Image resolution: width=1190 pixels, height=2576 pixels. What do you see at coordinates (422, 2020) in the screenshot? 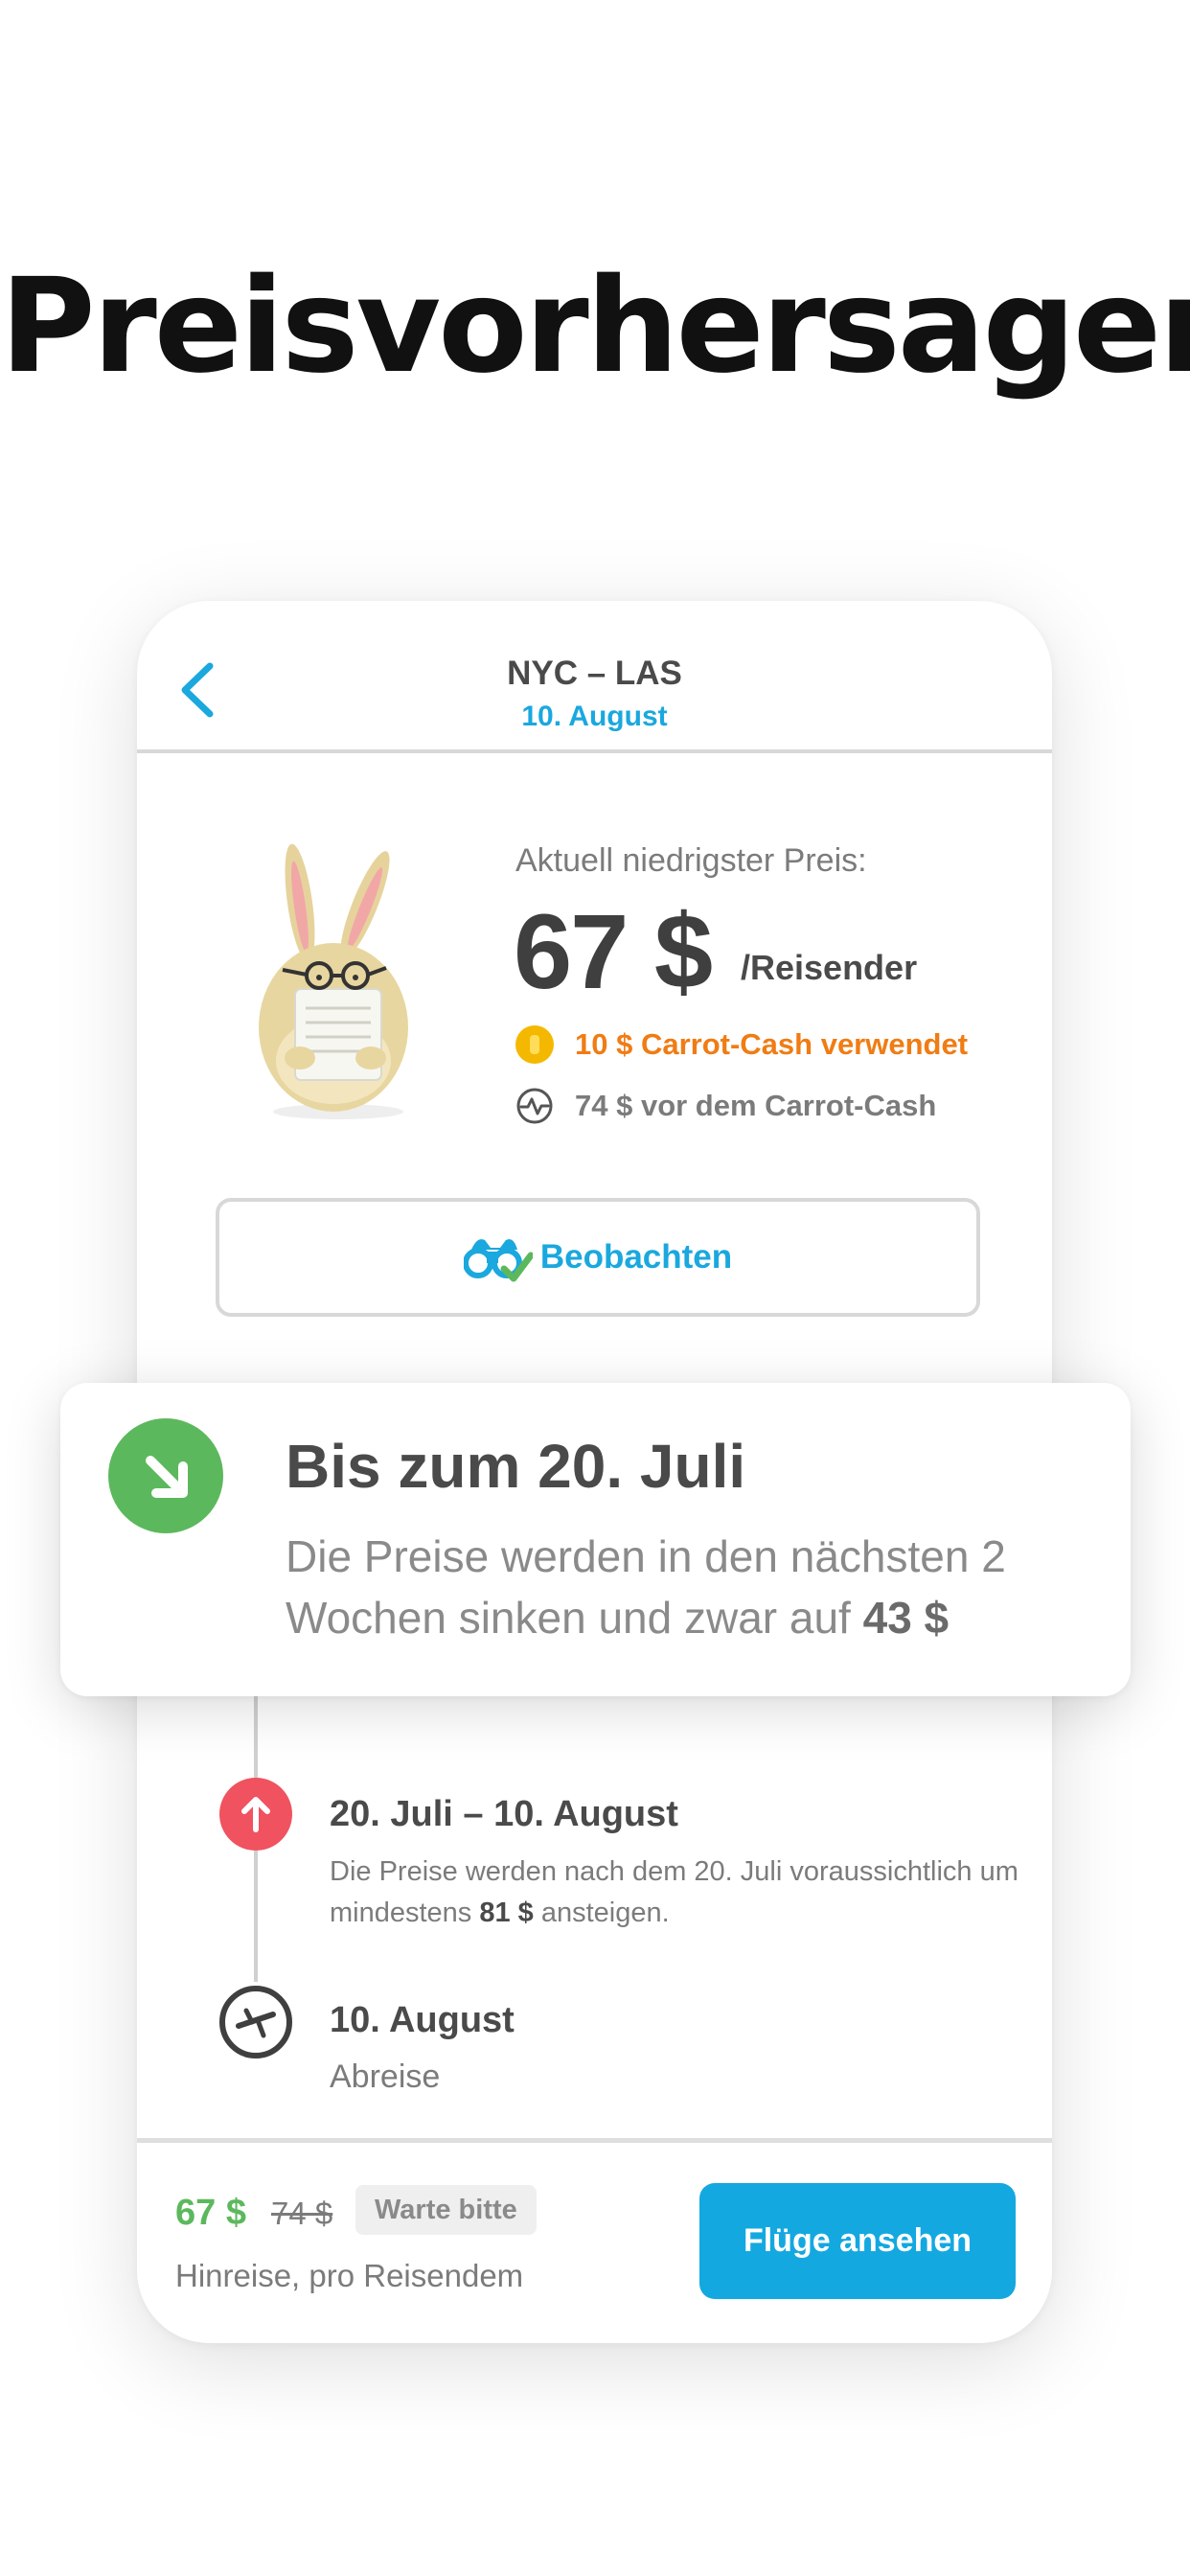
I see `timeline-departure-title: 10. August` at bounding box center [422, 2020].